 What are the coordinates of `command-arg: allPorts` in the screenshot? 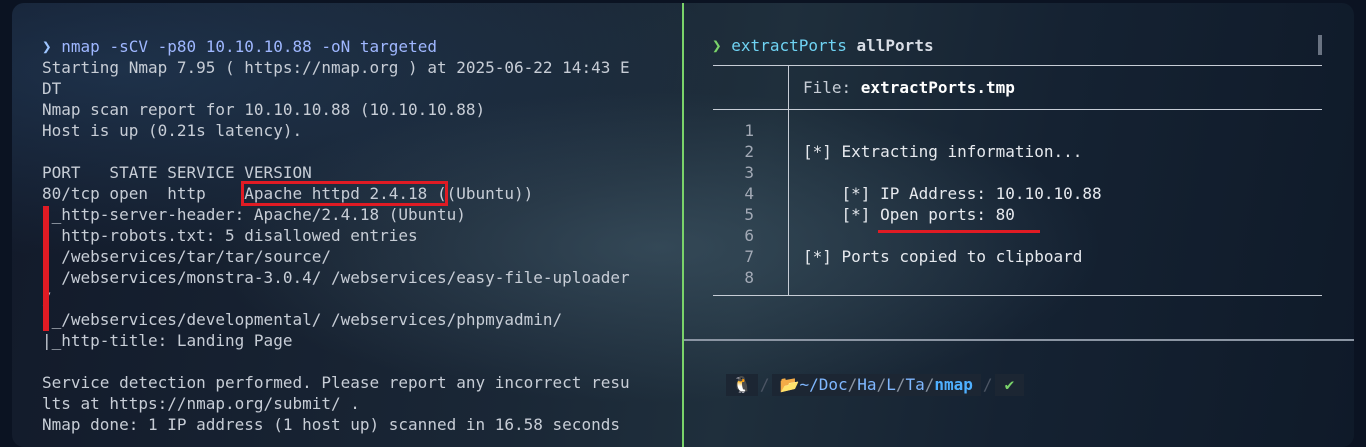 It's located at (895, 45).